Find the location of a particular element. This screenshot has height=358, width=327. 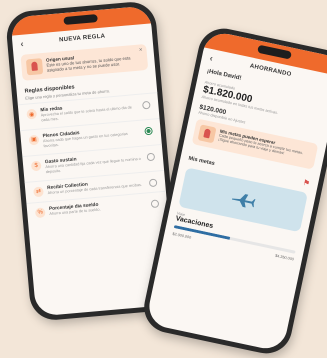

rule-icon: ◉ is located at coordinates (32, 114).